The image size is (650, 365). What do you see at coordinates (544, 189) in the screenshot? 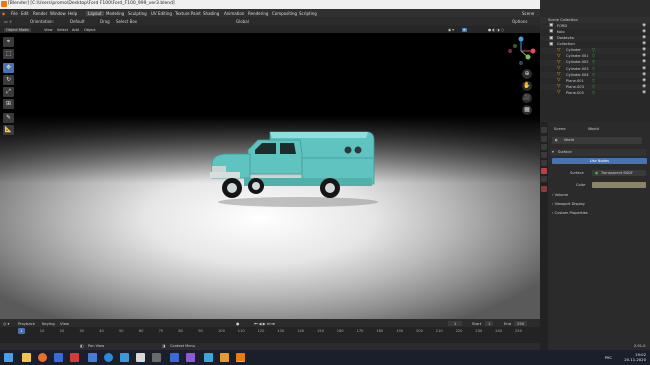
I see `texture-tab-icon` at bounding box center [544, 189].